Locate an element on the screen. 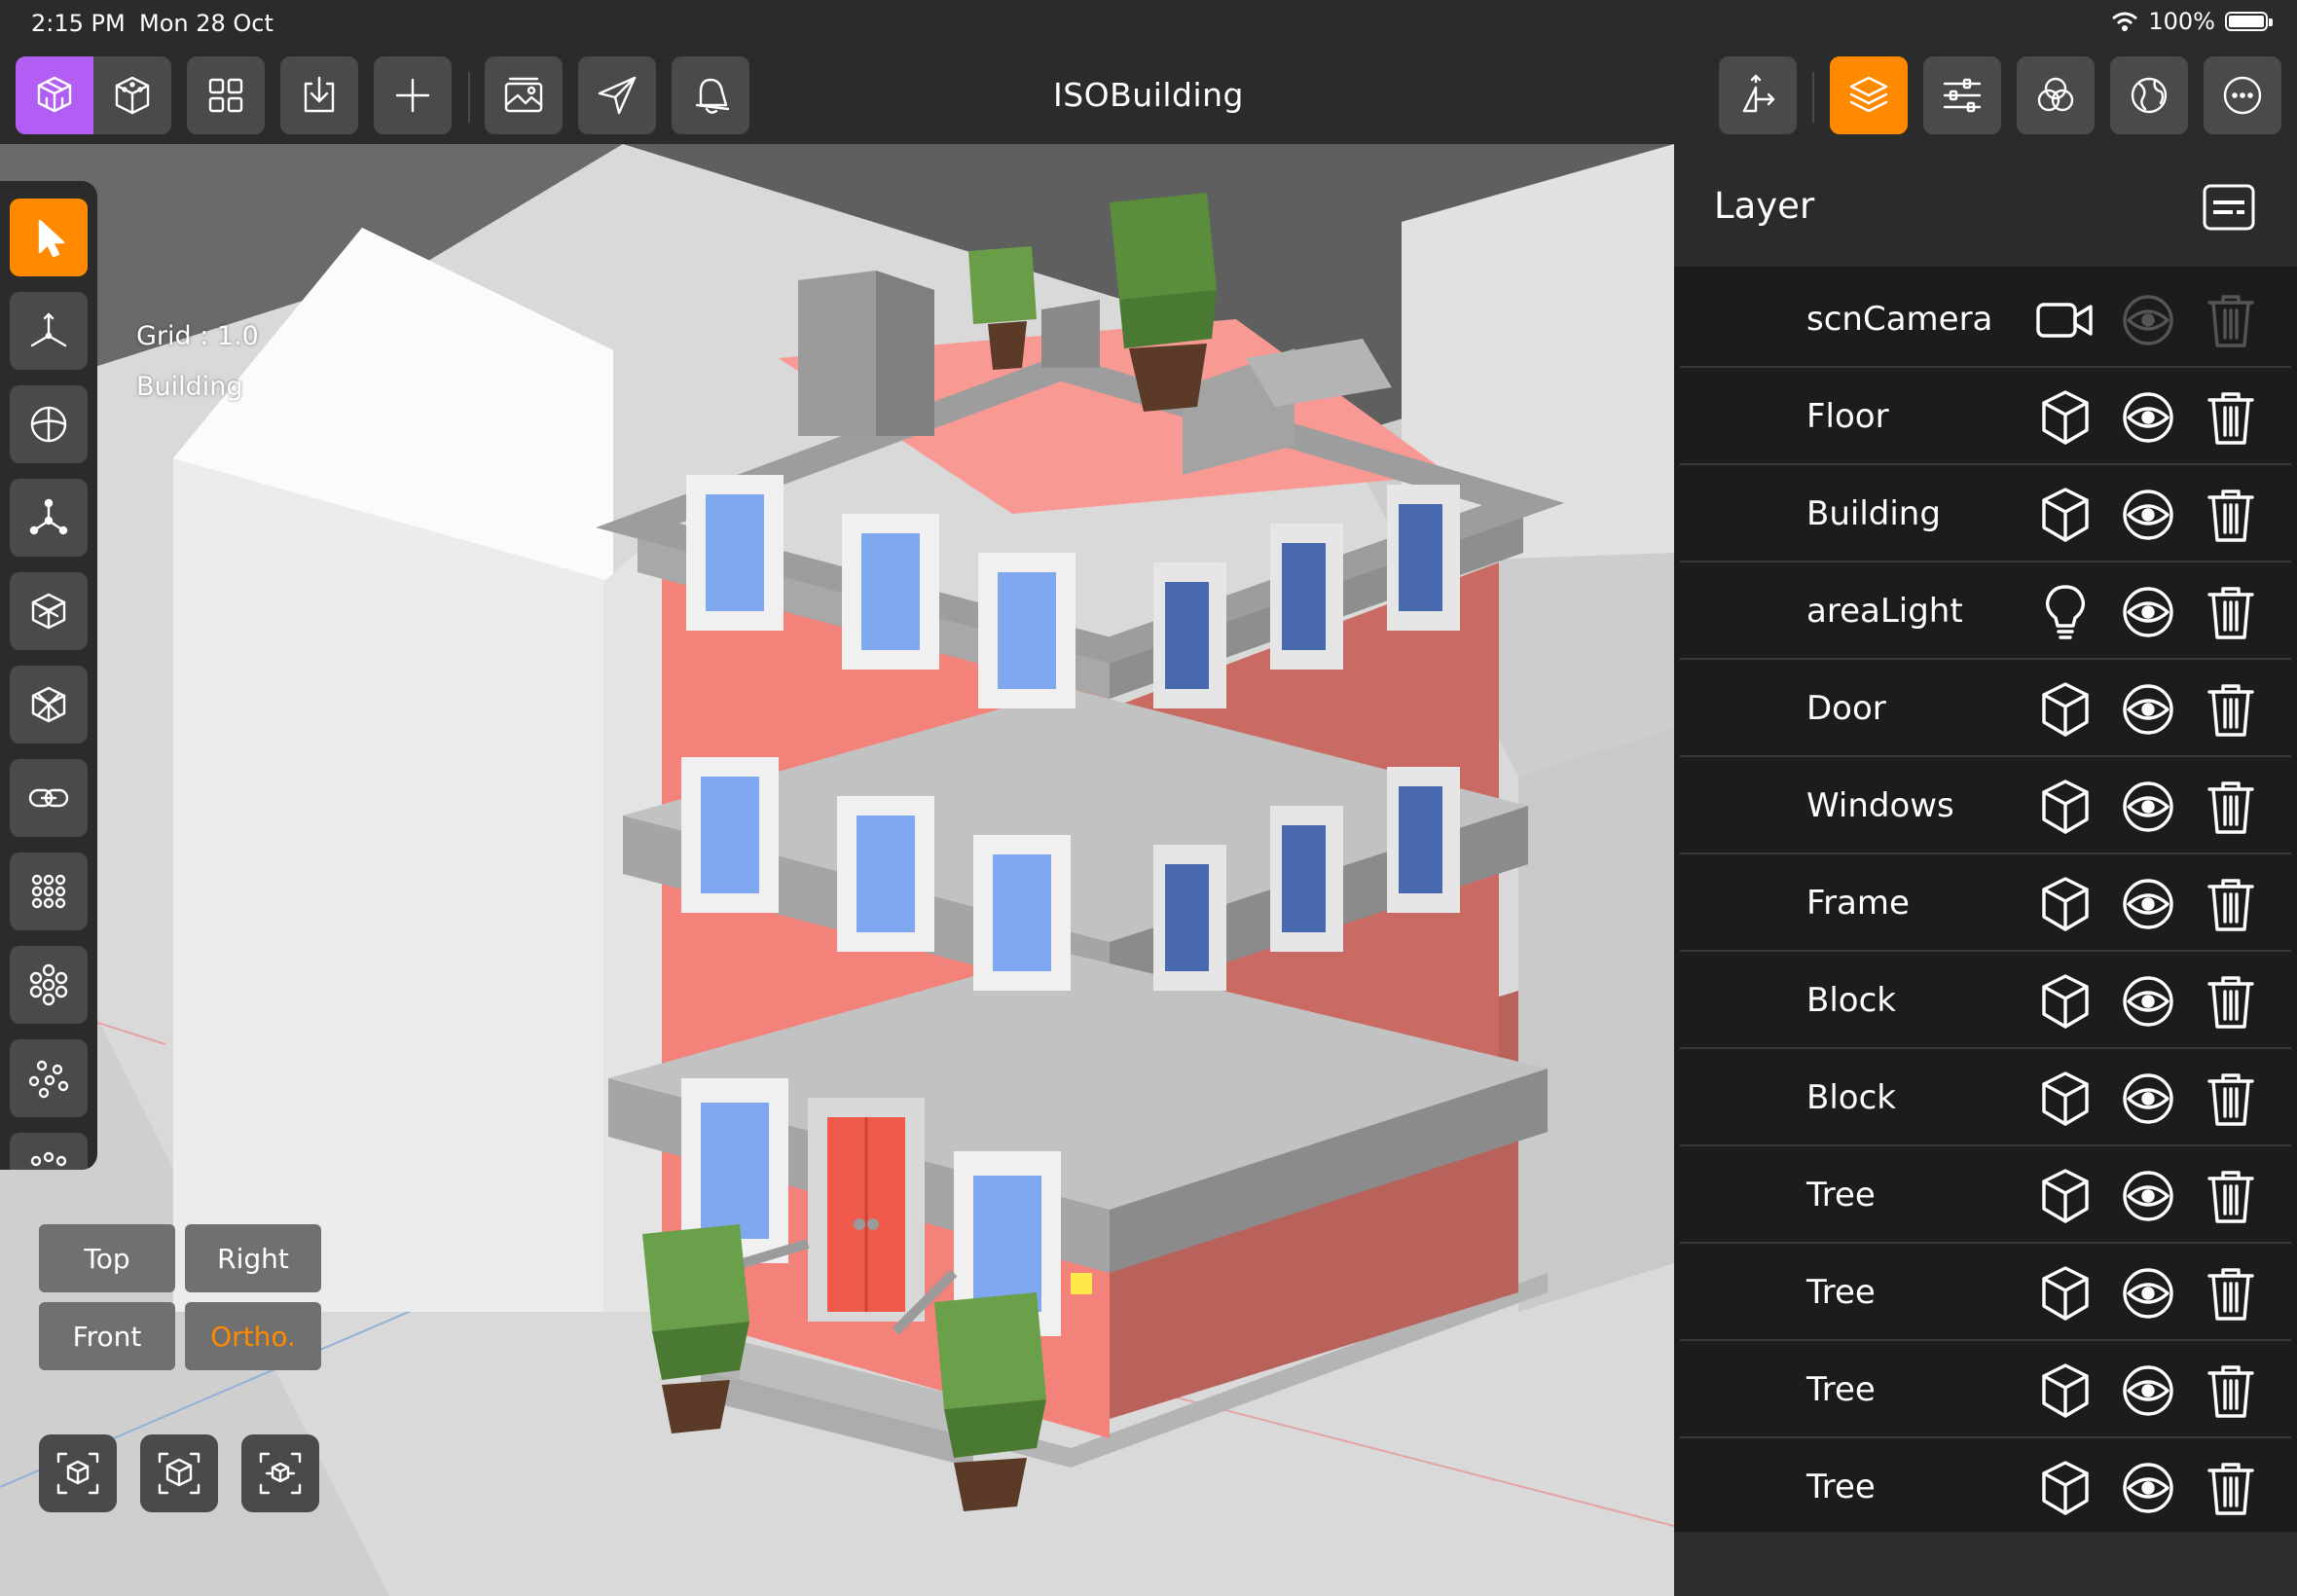 Image resolution: width=2297 pixels, height=1596 pixels. box-frame-icon is located at coordinates (48, 611).